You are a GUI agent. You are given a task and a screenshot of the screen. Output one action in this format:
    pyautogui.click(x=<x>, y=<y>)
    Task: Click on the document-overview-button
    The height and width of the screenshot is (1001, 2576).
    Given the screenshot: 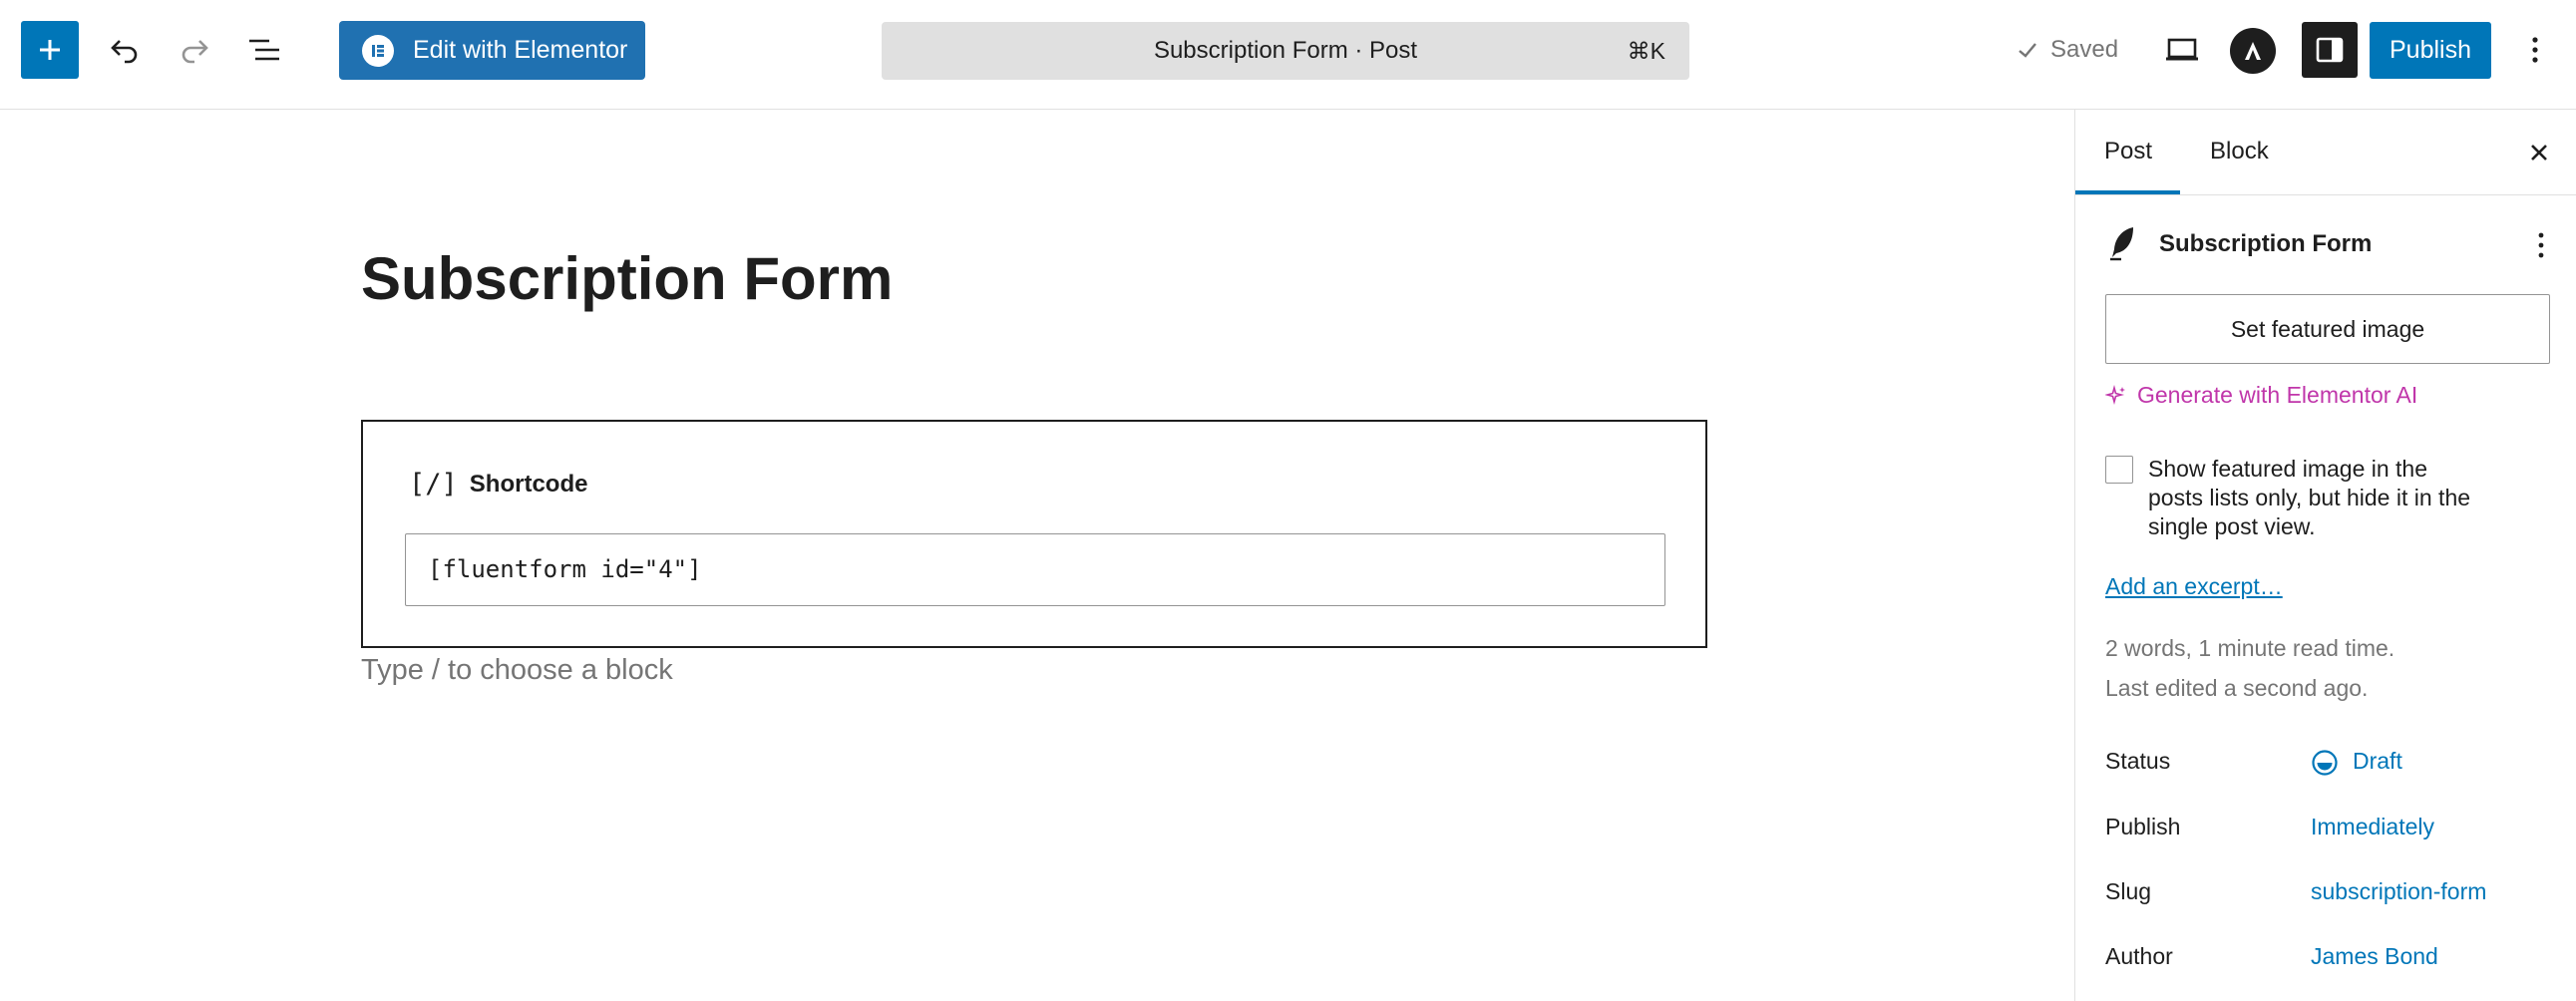 What is the action you would take?
    pyautogui.click(x=264, y=50)
    